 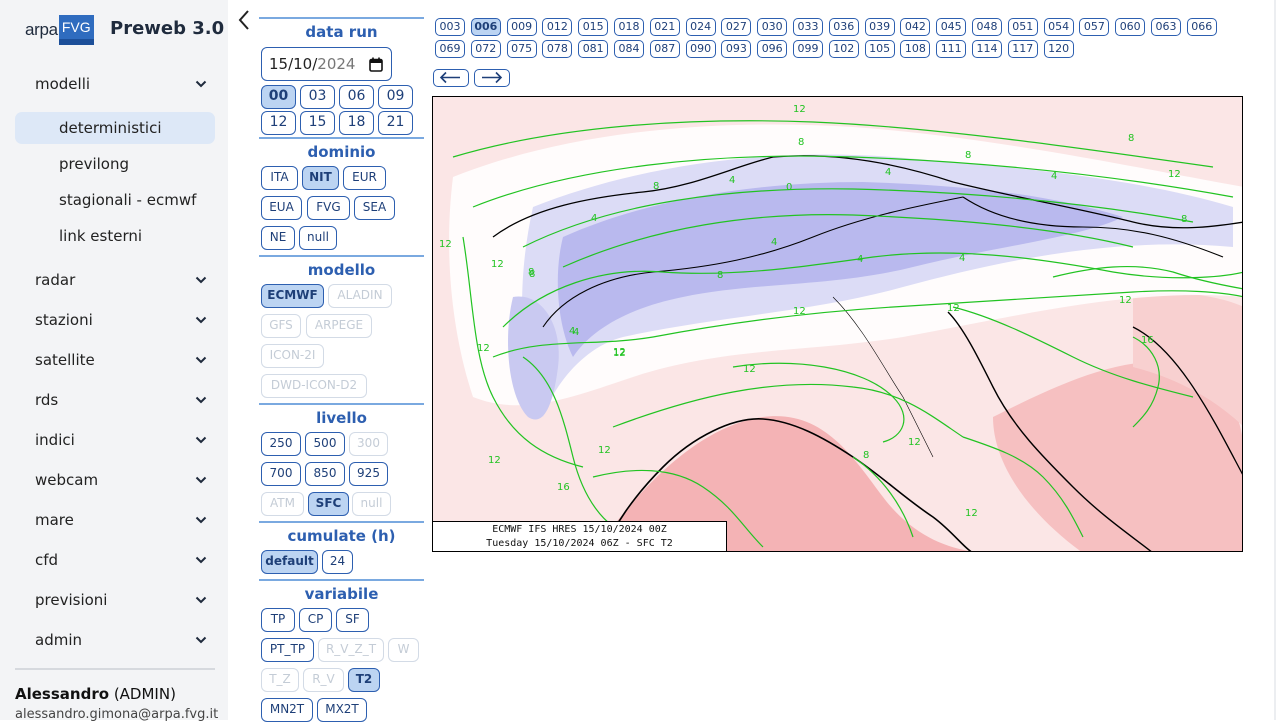 What do you see at coordinates (325, 474) in the screenshot?
I see `level-850: 850` at bounding box center [325, 474].